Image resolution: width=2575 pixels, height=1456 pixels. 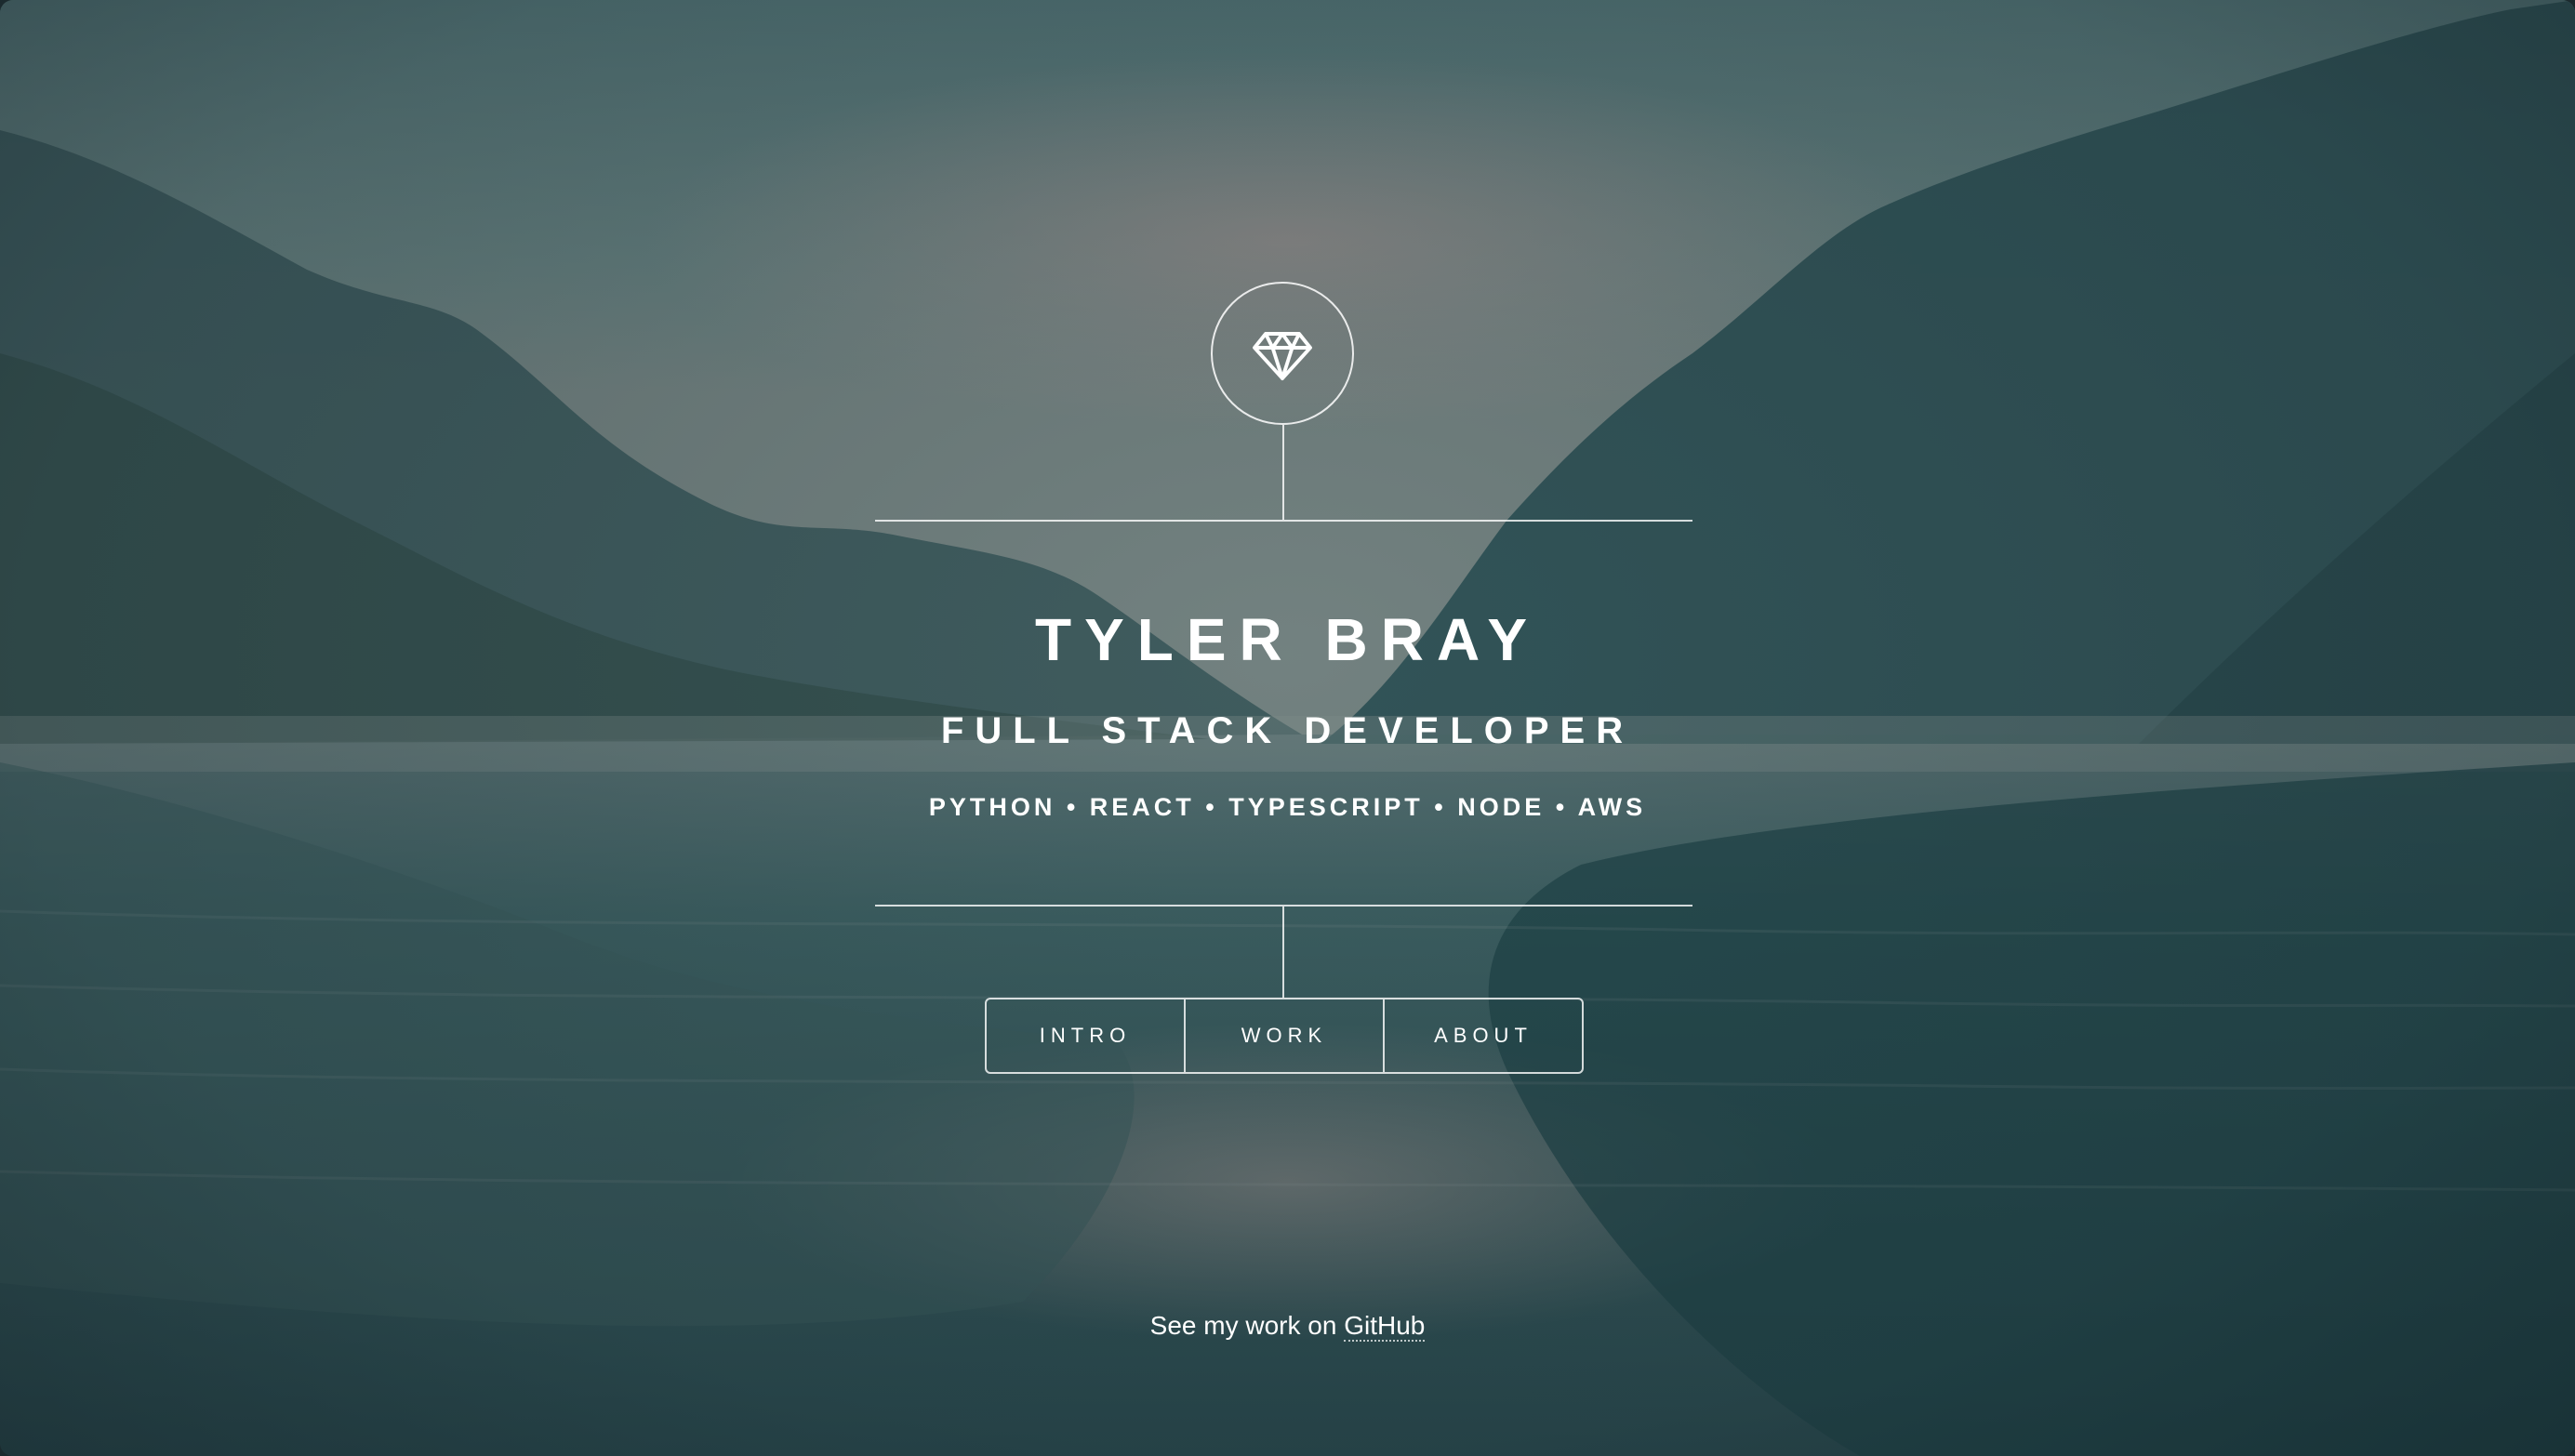 What do you see at coordinates (1283, 472) in the screenshot?
I see `top-connector-line` at bounding box center [1283, 472].